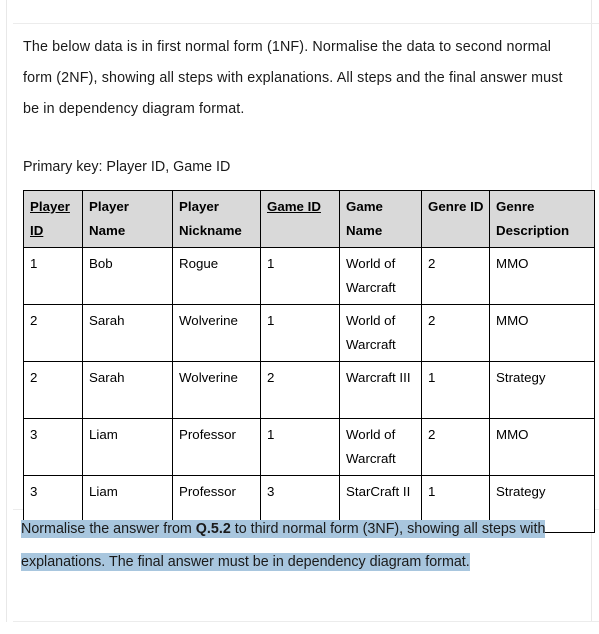  Describe the element at coordinates (306, 621) in the screenshot. I see `page-divider-bottom` at that location.